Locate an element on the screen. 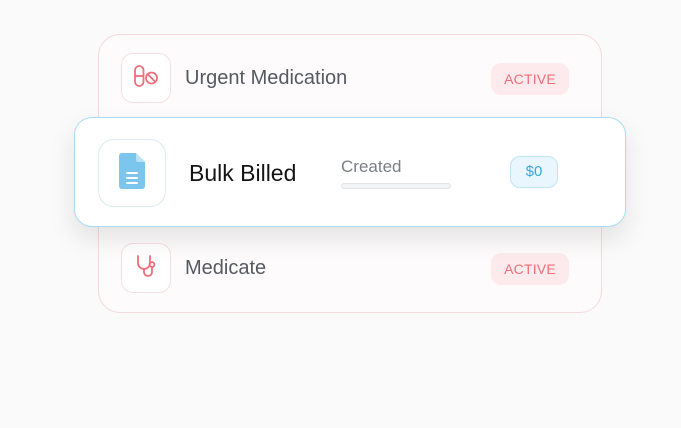 The height and width of the screenshot is (428, 681). progress-bar is located at coordinates (396, 186).